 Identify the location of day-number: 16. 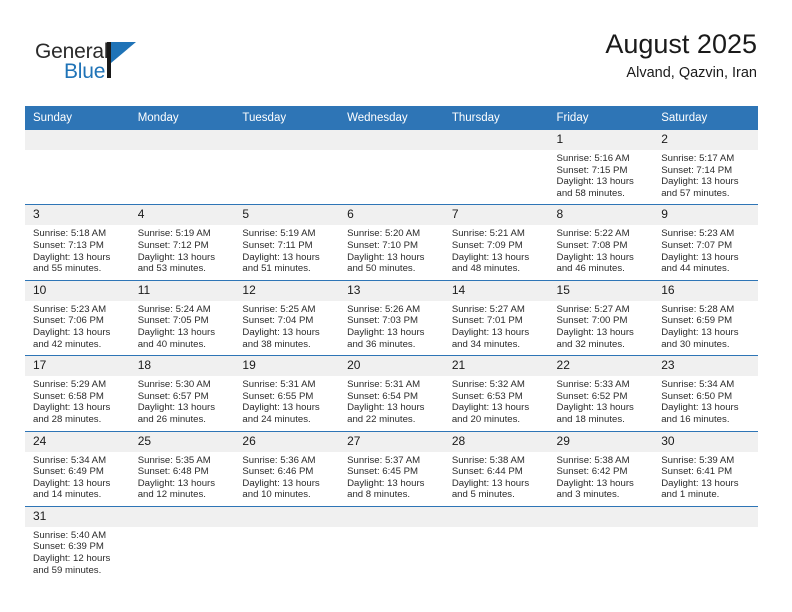
(705, 290).